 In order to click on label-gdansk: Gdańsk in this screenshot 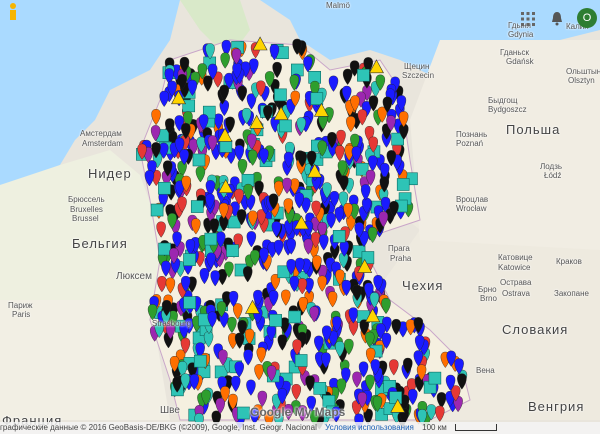, I will do `click(520, 61)`.